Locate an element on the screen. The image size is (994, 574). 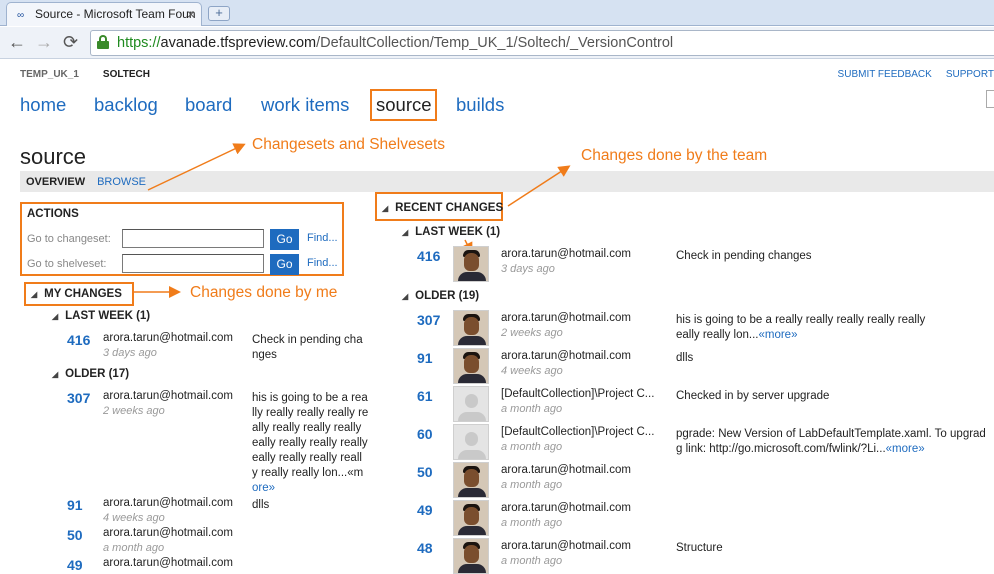
tab-browse: BROWSE is located at coordinates (121, 182).